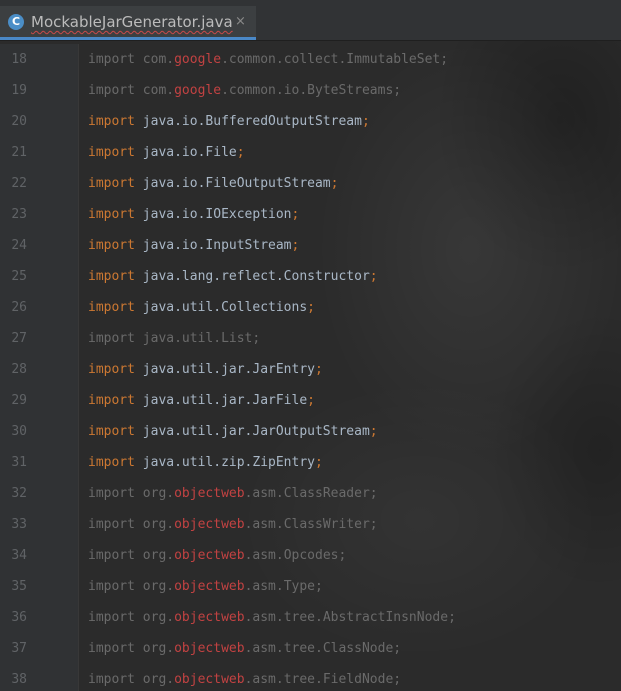  Describe the element at coordinates (19, 338) in the screenshot. I see `line-number: 27` at that location.